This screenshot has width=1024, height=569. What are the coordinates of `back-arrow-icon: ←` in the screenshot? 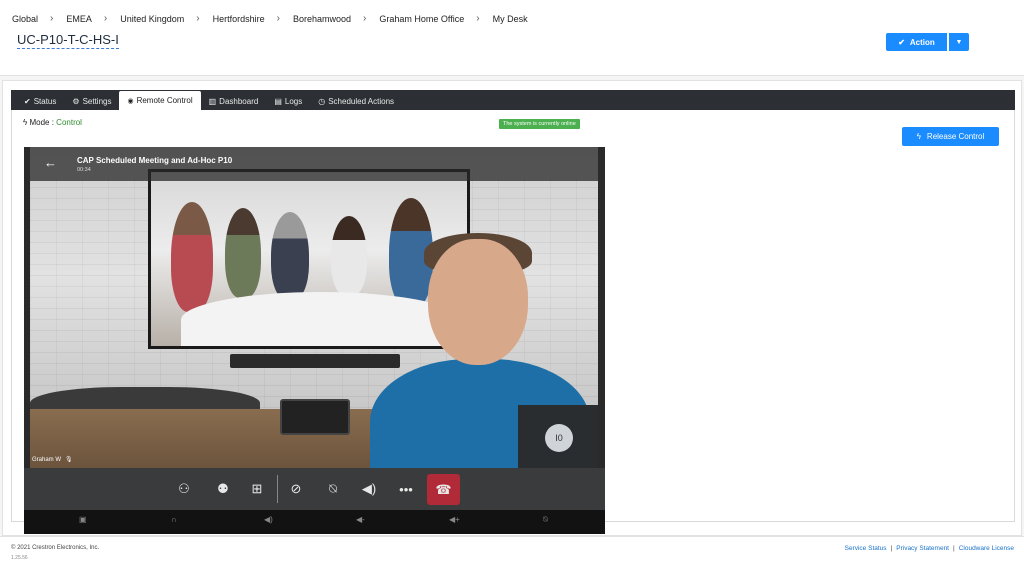 It's located at (50, 162).